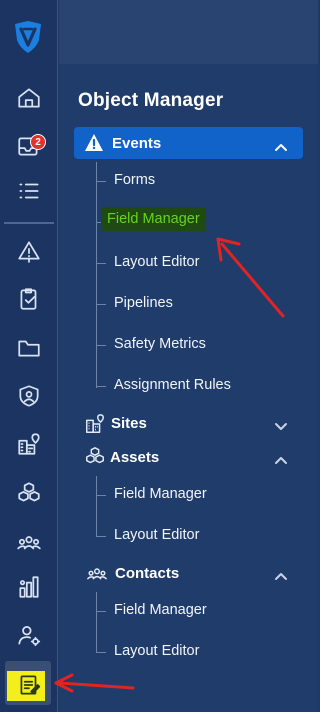 The width and height of the screenshot is (320, 712). What do you see at coordinates (29, 98) in the screenshot?
I see `home-icon` at bounding box center [29, 98].